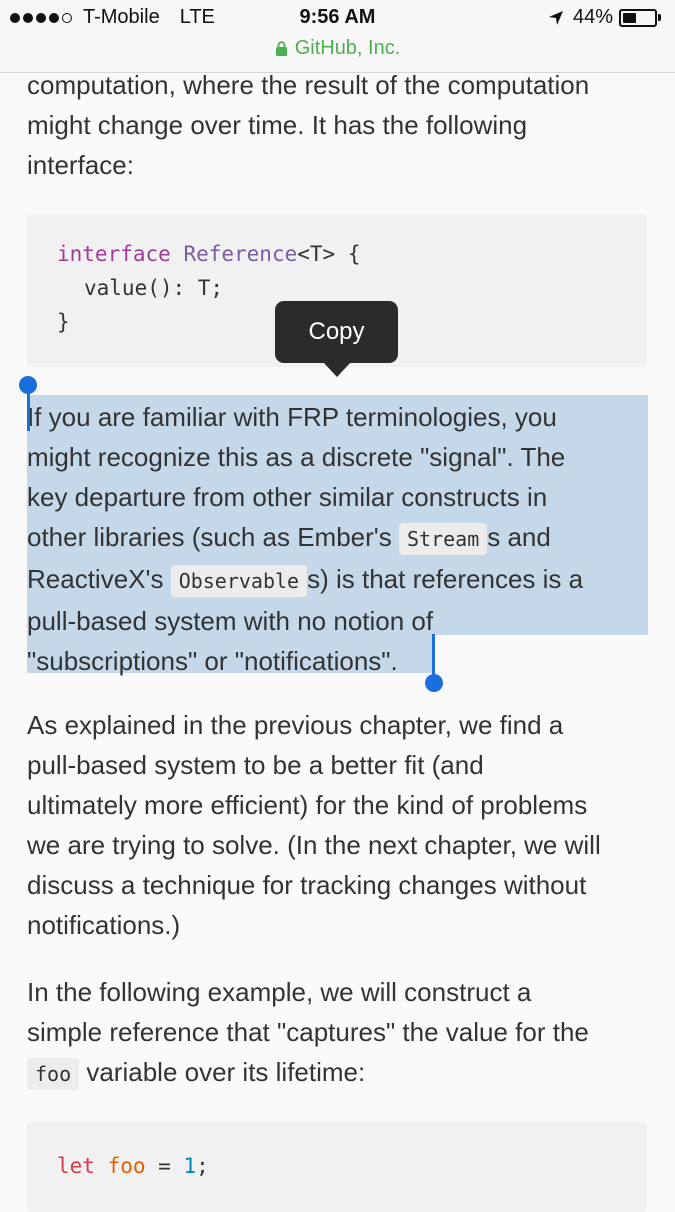 The image size is (675, 1212). Describe the element at coordinates (133, 1166) in the screenshot. I see `code-line: let foo = 1;` at that location.